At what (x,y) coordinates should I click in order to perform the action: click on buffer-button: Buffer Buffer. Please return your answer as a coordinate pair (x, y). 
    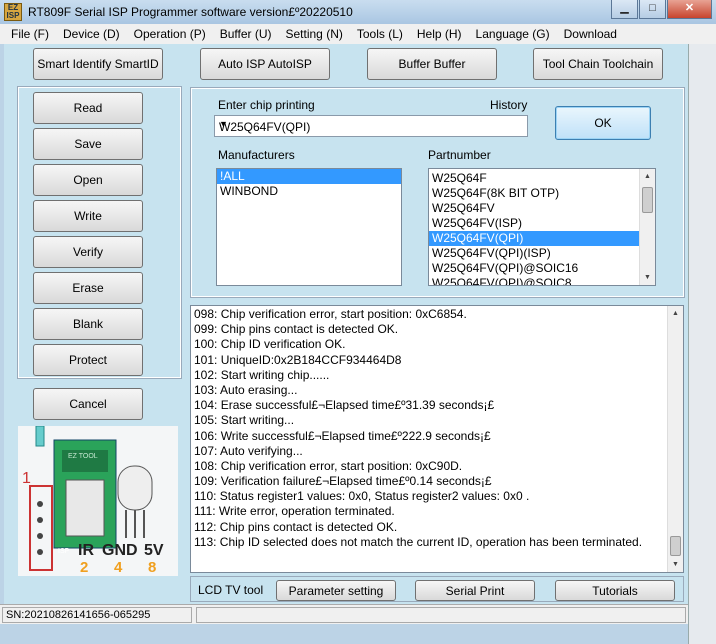
    Looking at the image, I should click on (432, 64).